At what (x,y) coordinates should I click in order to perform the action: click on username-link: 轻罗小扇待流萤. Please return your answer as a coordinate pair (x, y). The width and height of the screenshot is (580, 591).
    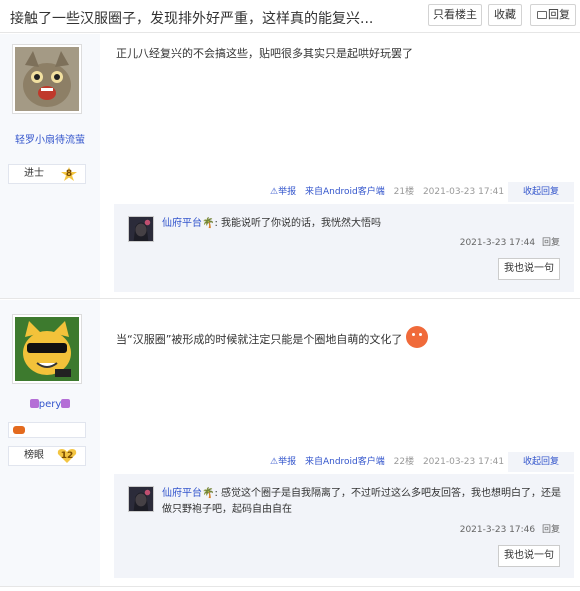
    Looking at the image, I should click on (50, 138).